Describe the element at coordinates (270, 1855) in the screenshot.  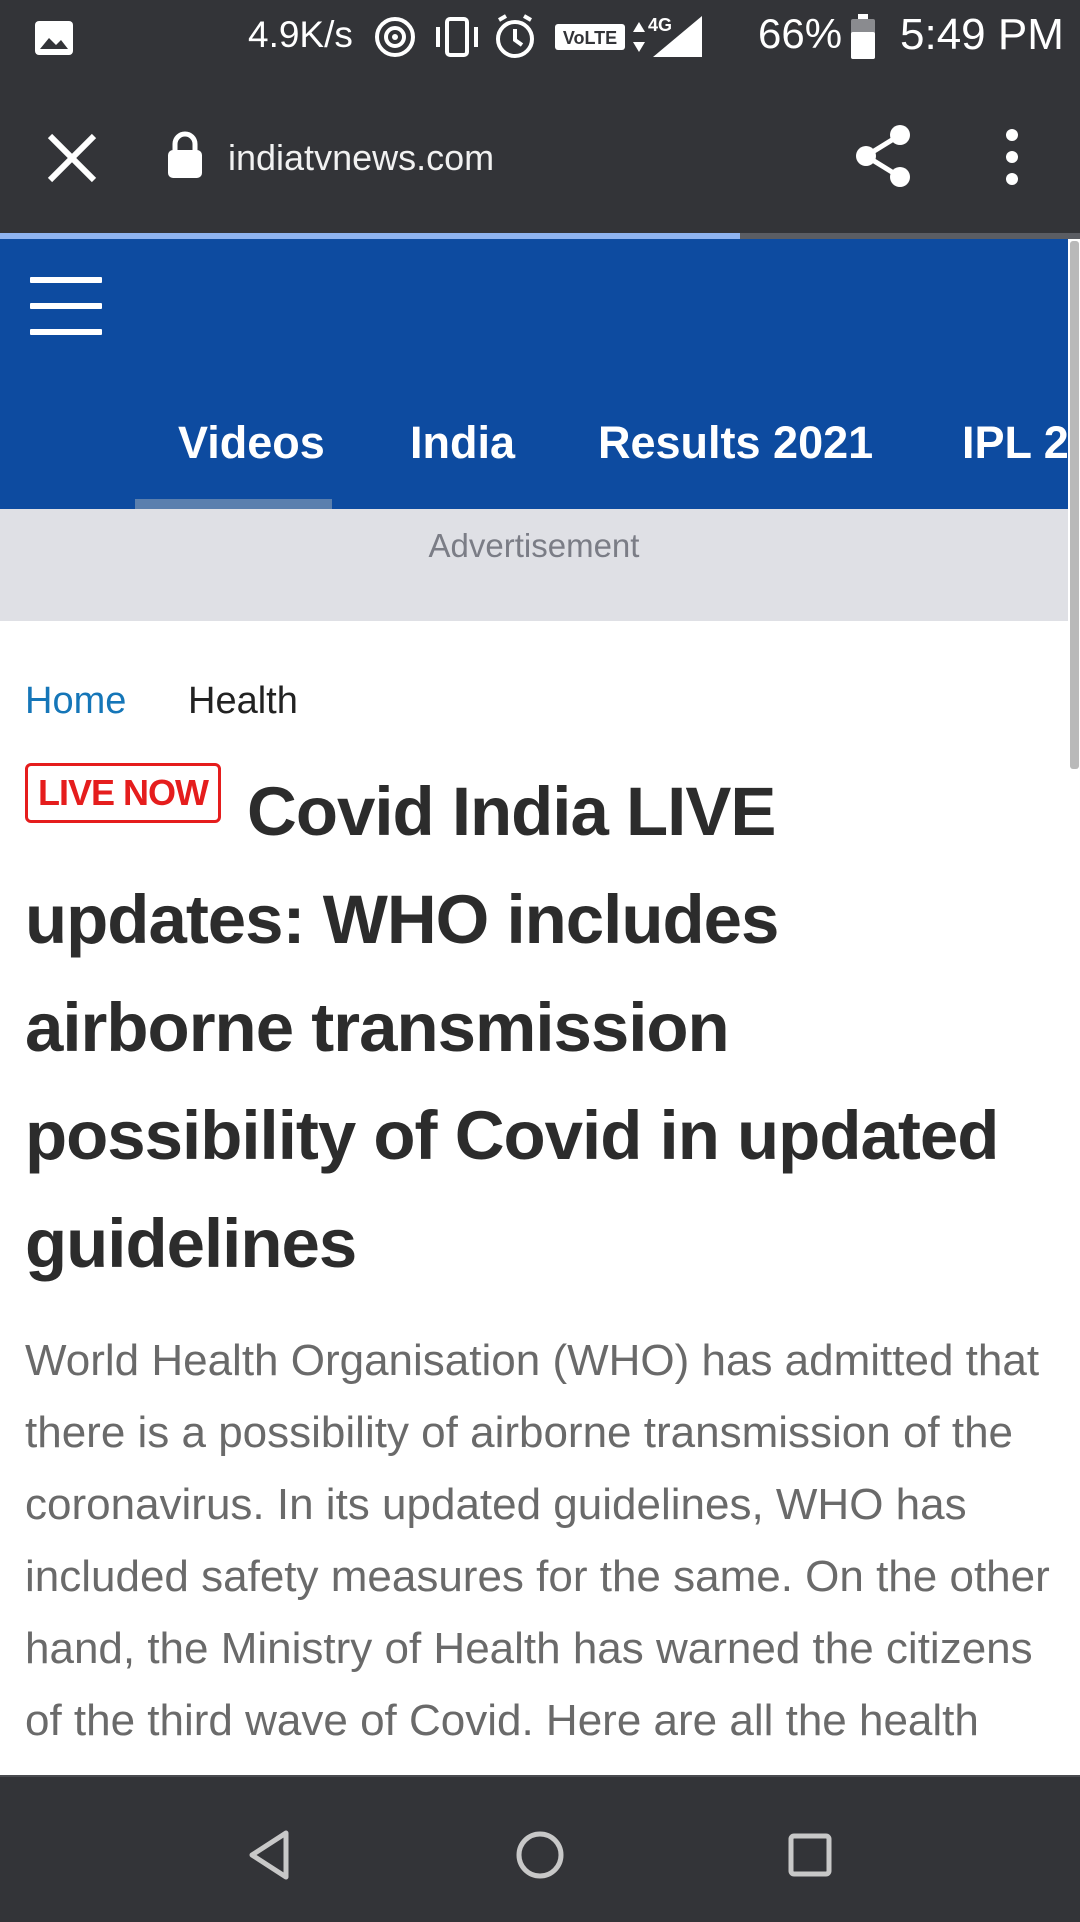
I see `back-icon` at that location.